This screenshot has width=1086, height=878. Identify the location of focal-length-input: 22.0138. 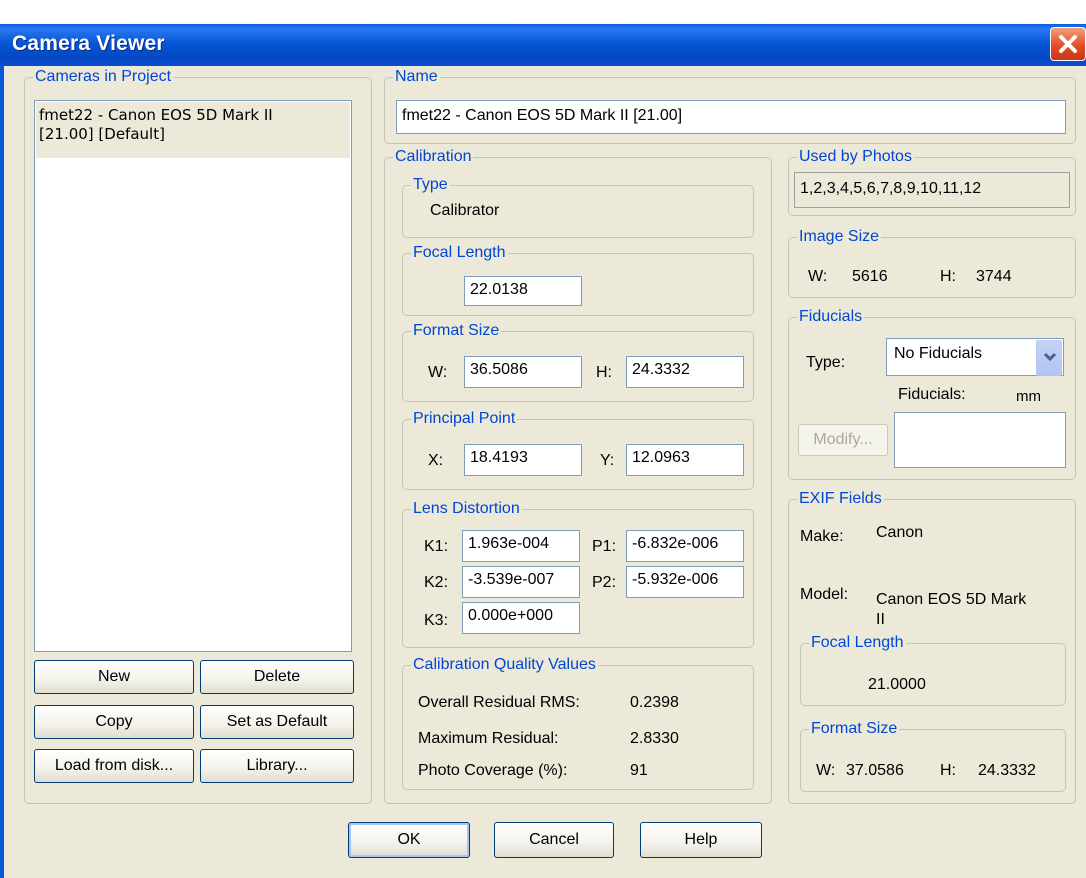
(523, 291).